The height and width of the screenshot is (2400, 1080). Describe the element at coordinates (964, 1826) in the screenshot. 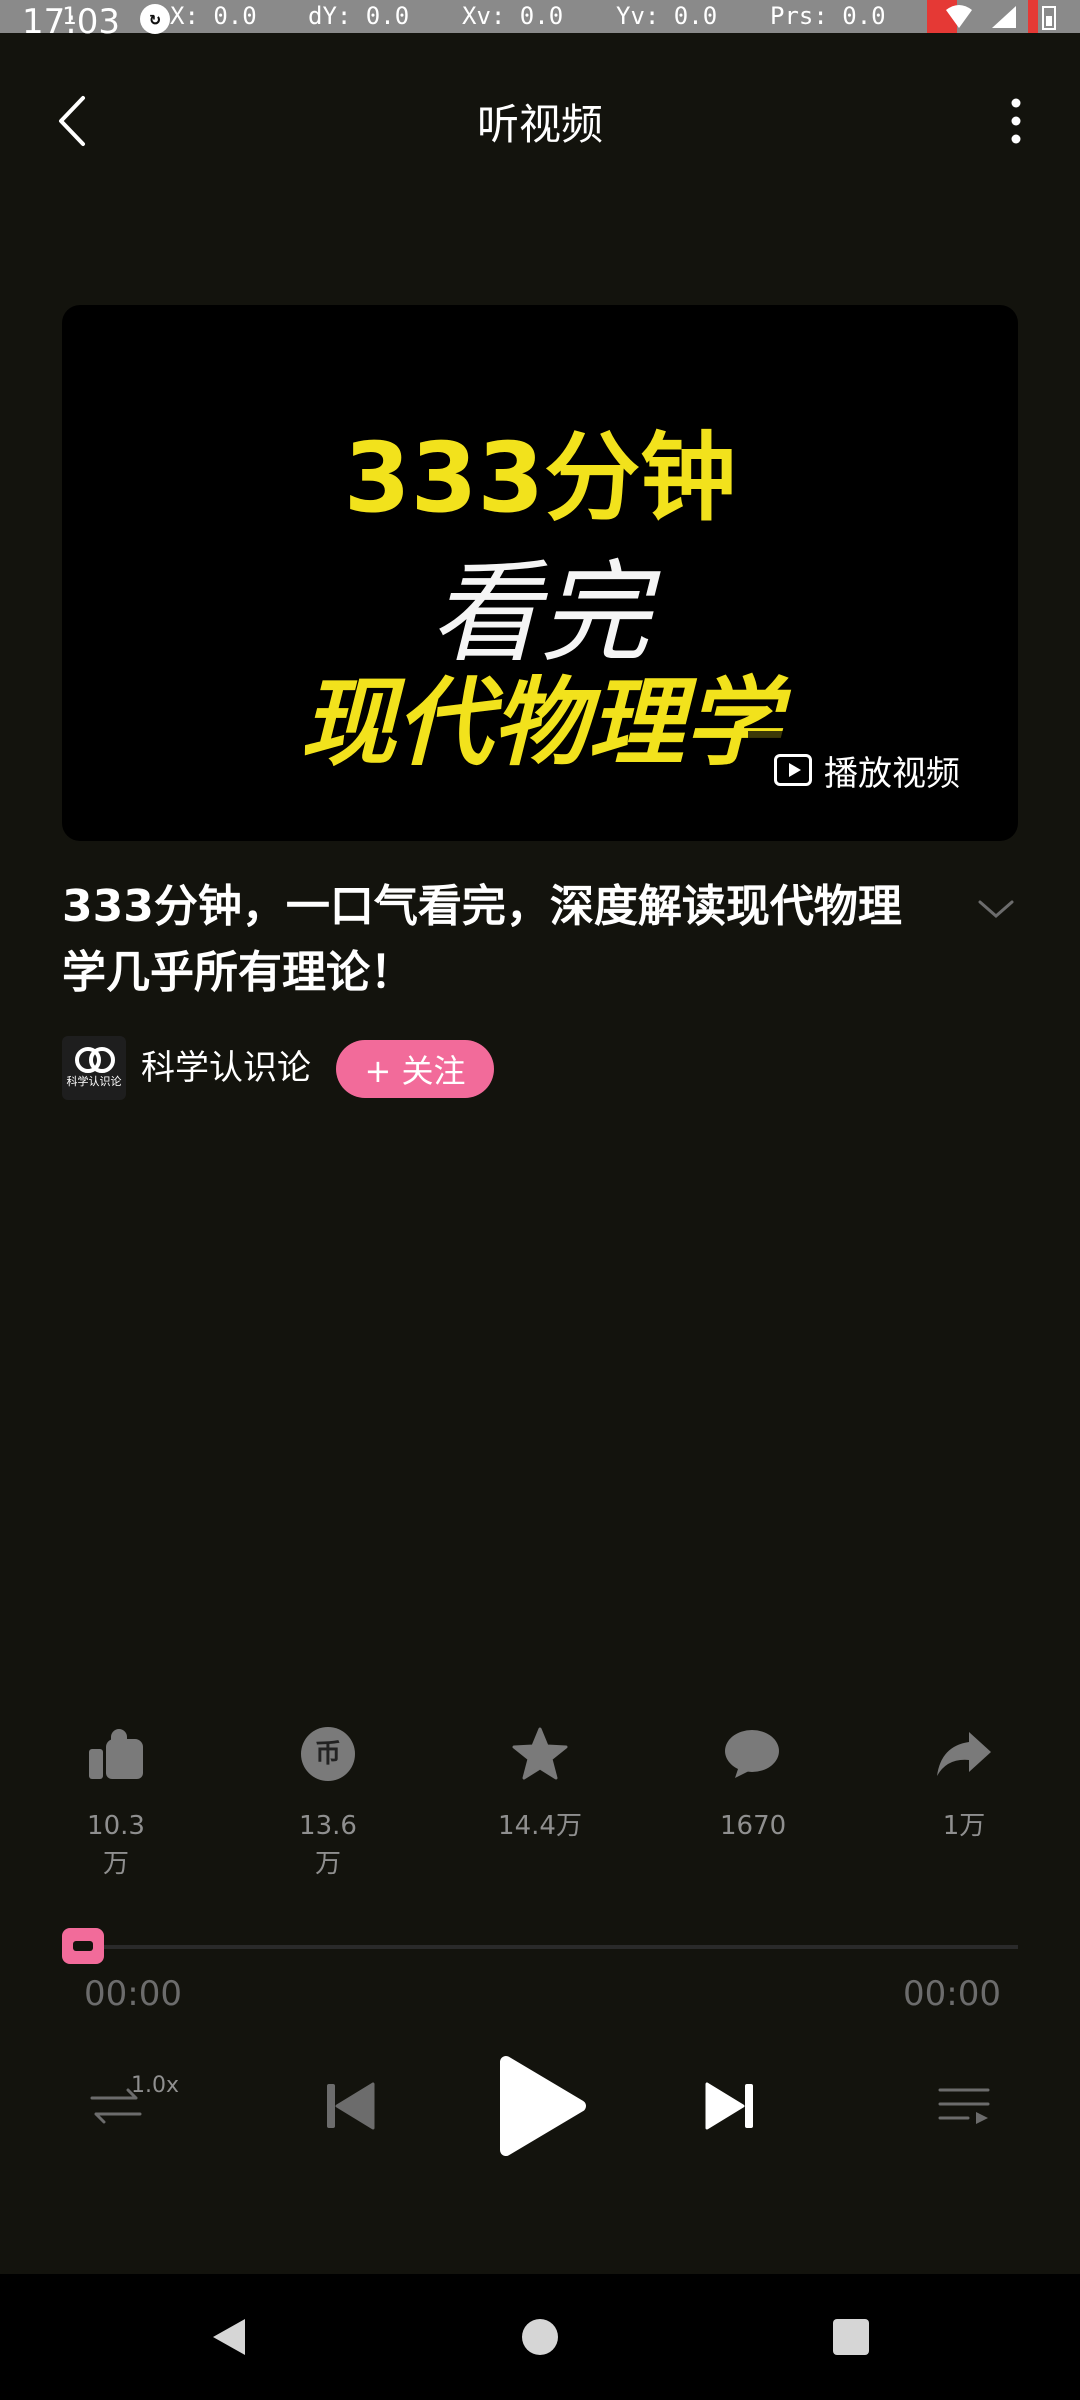

I see `share-count: 1万` at that location.